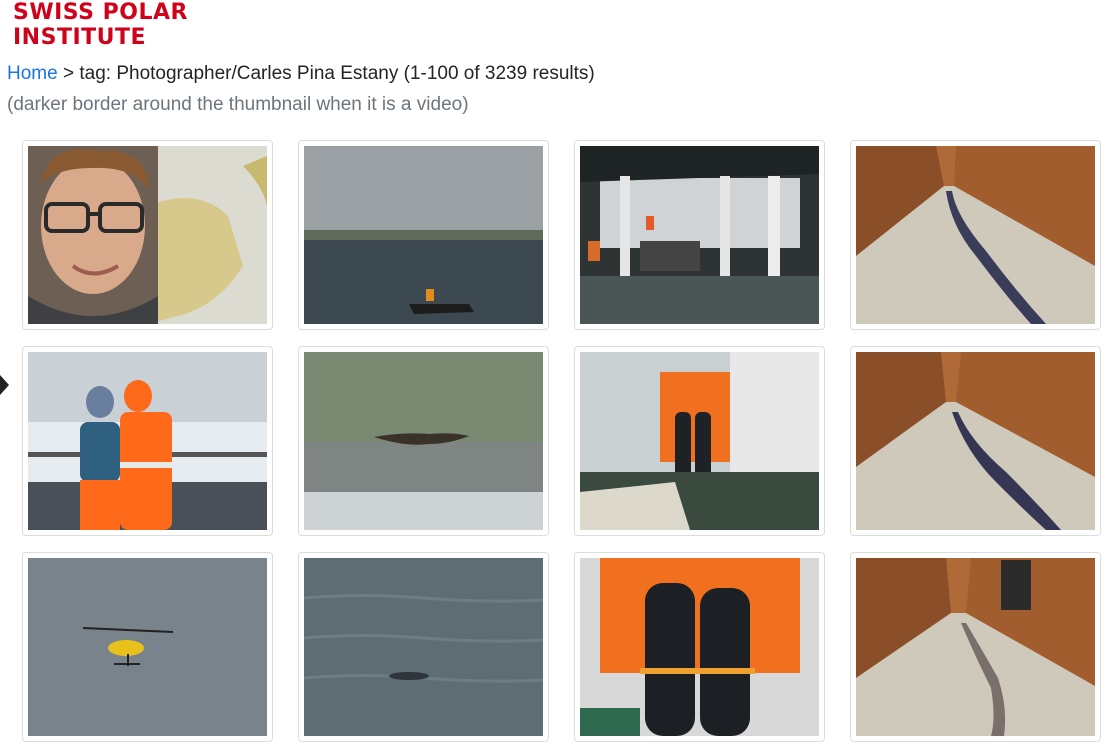 The height and width of the screenshot is (754, 1118). What do you see at coordinates (80, 37) in the screenshot?
I see `logo-line-2: INSTITUTE` at bounding box center [80, 37].